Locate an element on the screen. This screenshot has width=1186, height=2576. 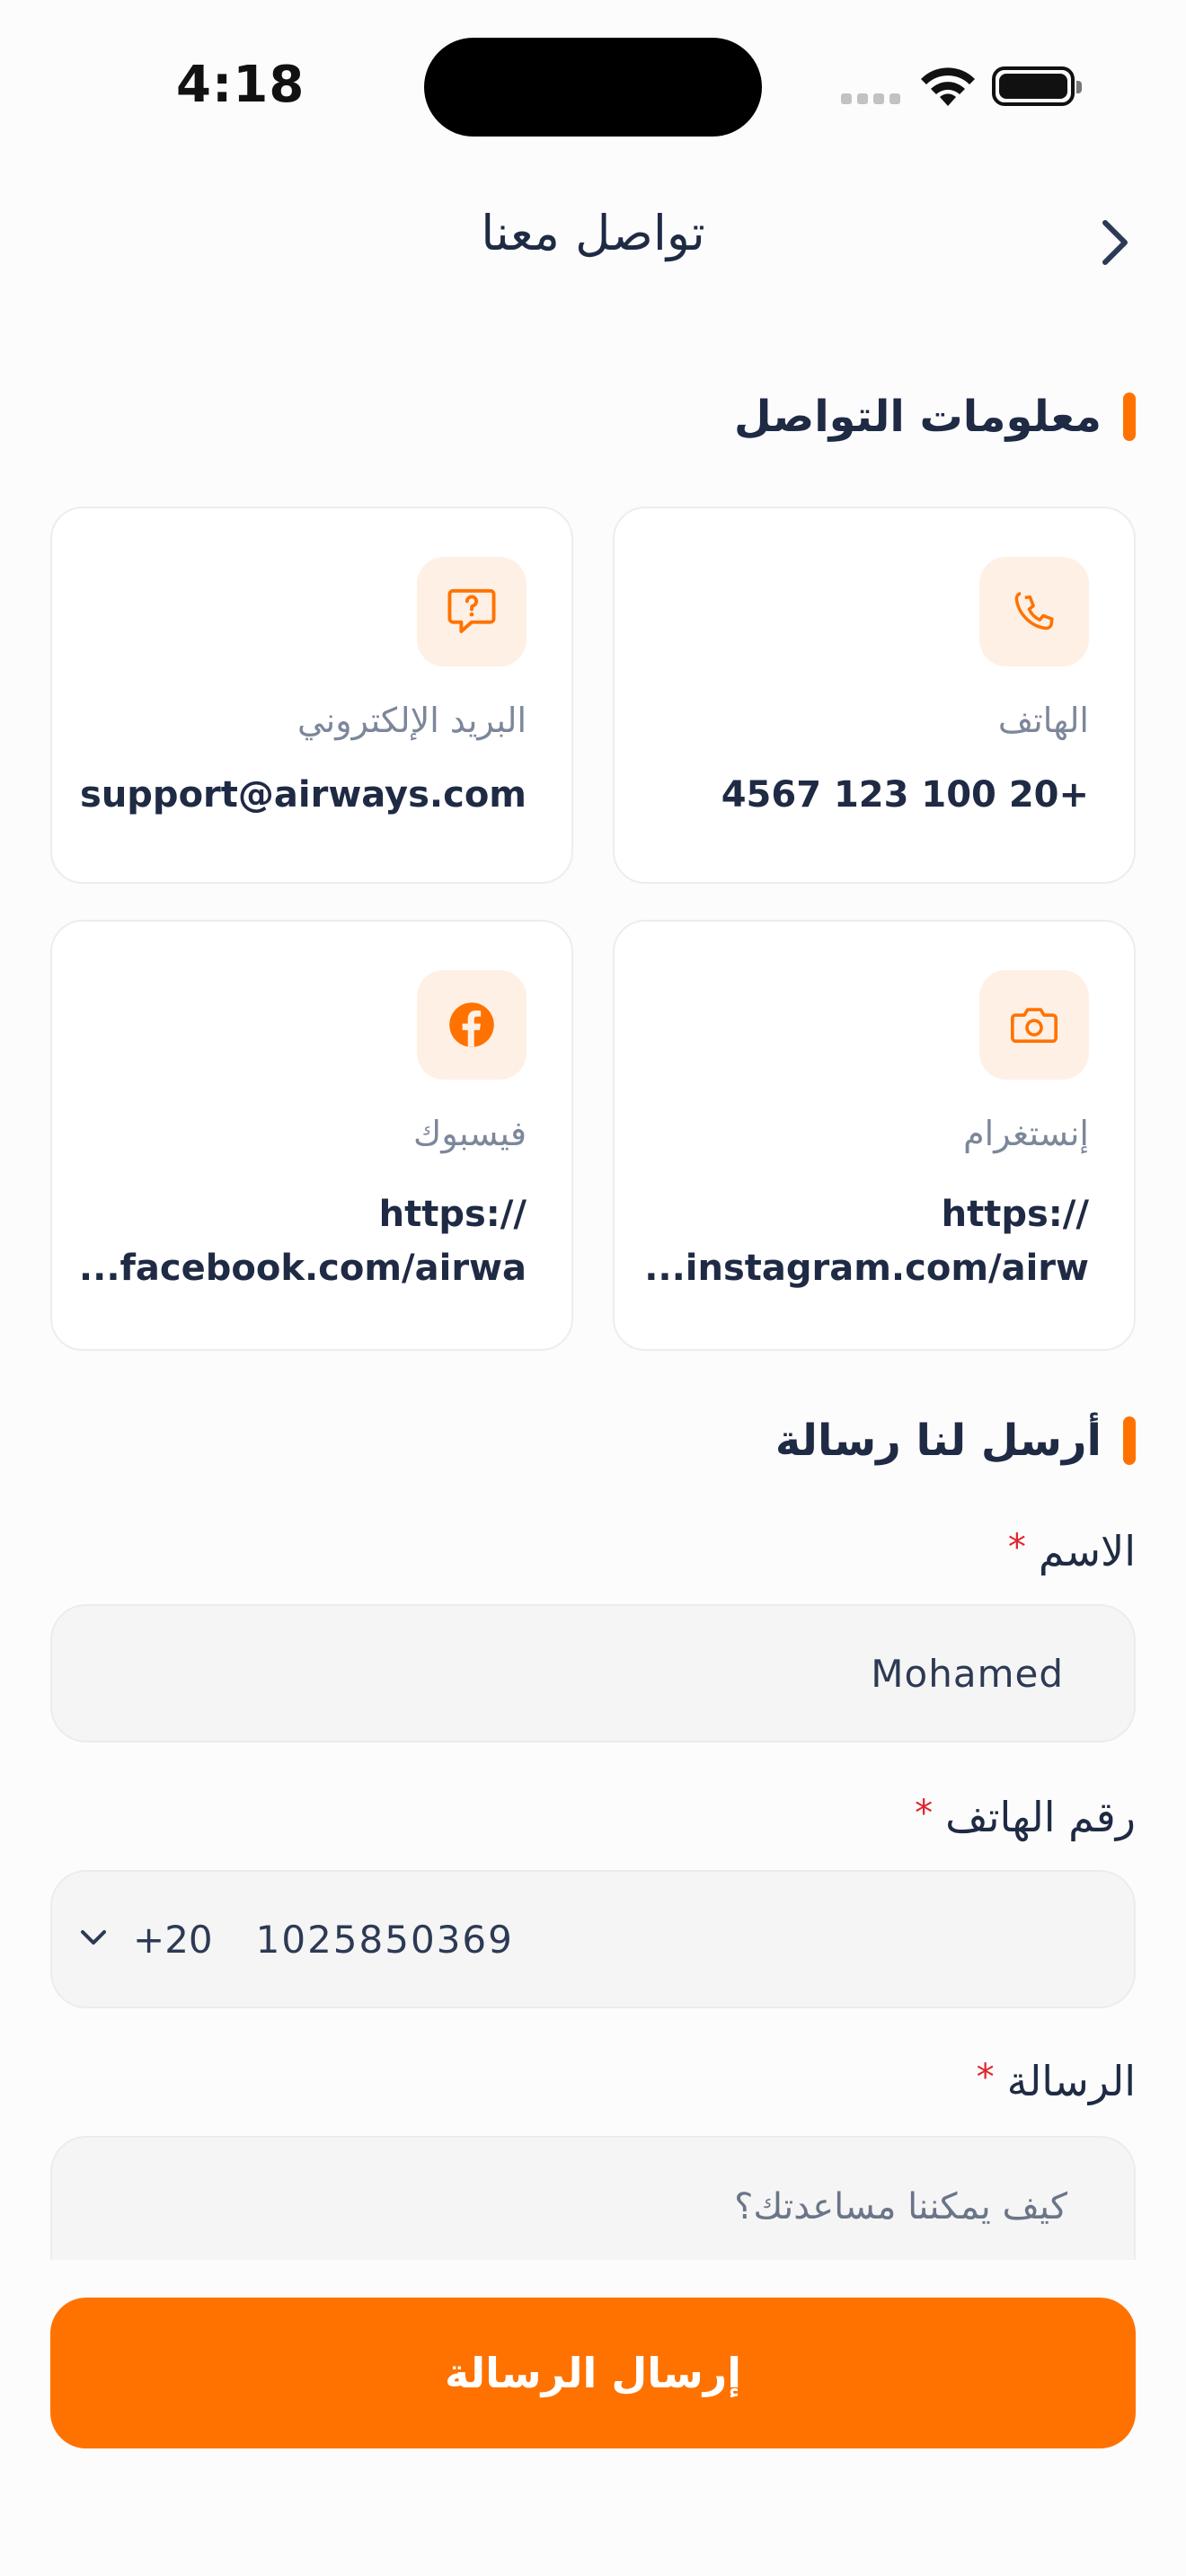
facebook-icon is located at coordinates (472, 1025).